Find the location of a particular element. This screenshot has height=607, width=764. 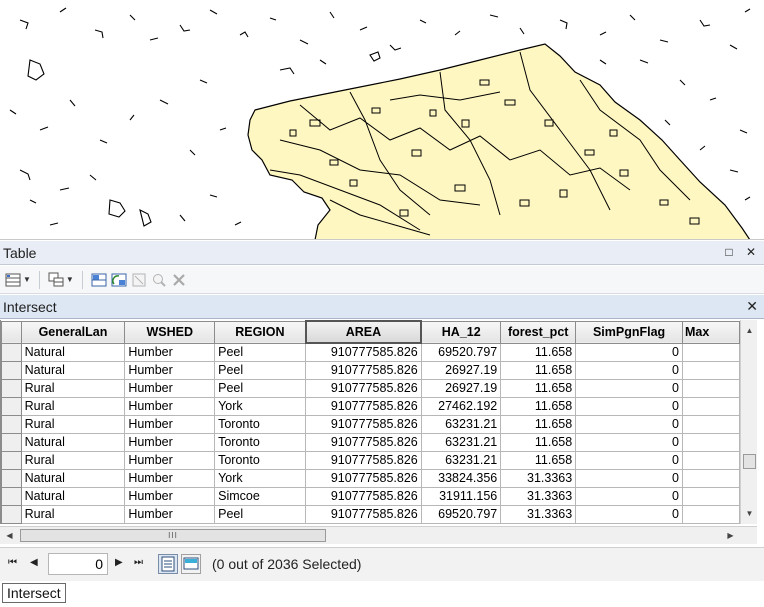

column-header: GeneralLan is located at coordinates (73, 332).